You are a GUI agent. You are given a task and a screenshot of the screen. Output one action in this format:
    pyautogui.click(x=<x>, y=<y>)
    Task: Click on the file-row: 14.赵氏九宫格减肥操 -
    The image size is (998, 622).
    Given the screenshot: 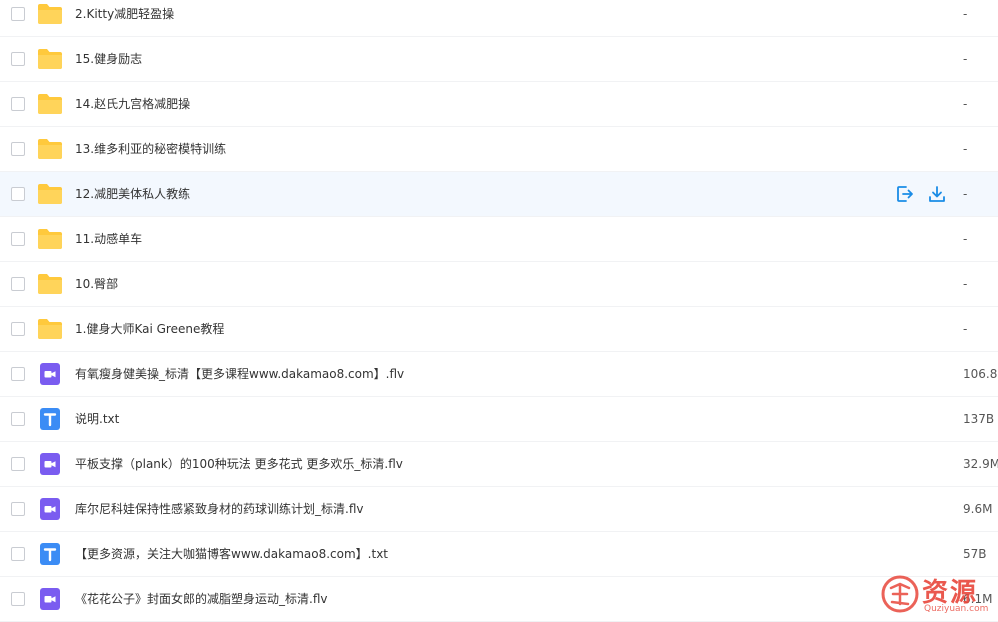 What is the action you would take?
    pyautogui.click(x=499, y=104)
    